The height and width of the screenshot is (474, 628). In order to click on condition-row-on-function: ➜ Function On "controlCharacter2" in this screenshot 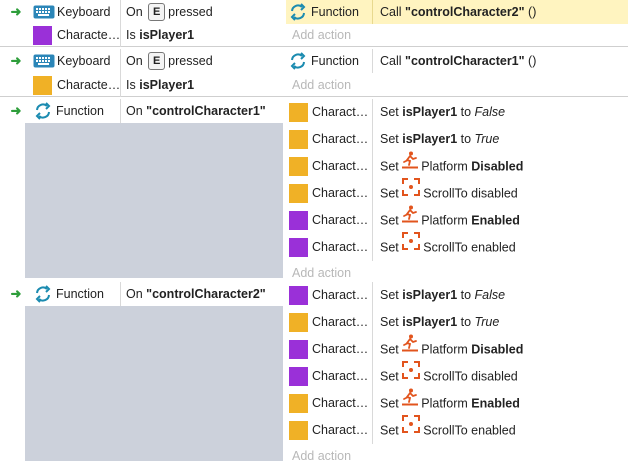, I will do `click(145, 294)`.